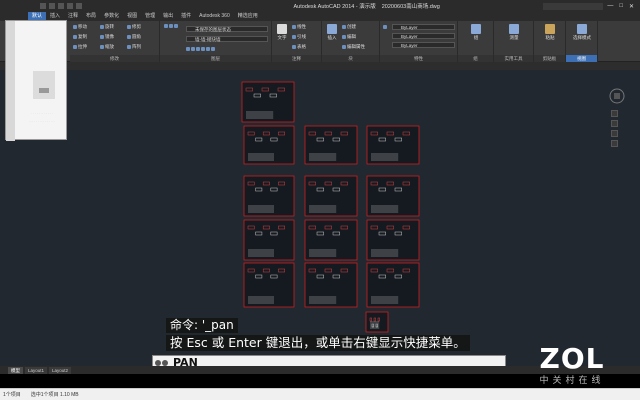 The image size is (640, 400). What do you see at coordinates (42, 121) in the screenshot?
I see `palette-placeholder-text-2: · · · · · · · · · · · · · · ·` at bounding box center [42, 121].